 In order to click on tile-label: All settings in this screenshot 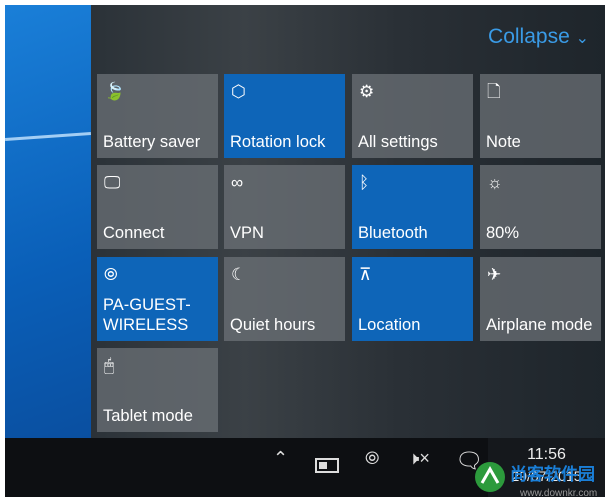, I will do `click(398, 142)`.